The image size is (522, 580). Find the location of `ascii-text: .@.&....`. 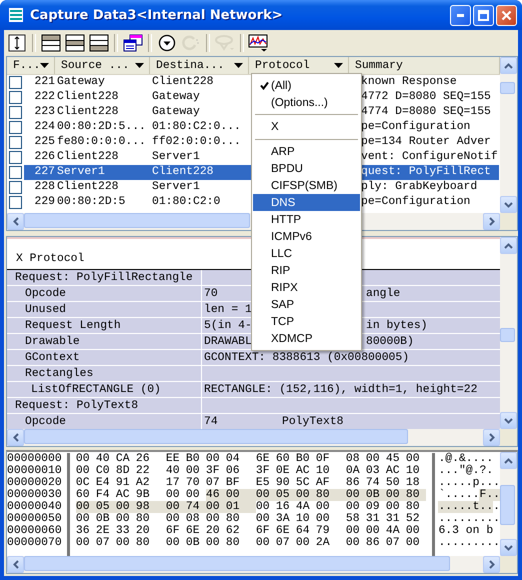

ascii-text: .@.&.... is located at coordinates (466, 459).